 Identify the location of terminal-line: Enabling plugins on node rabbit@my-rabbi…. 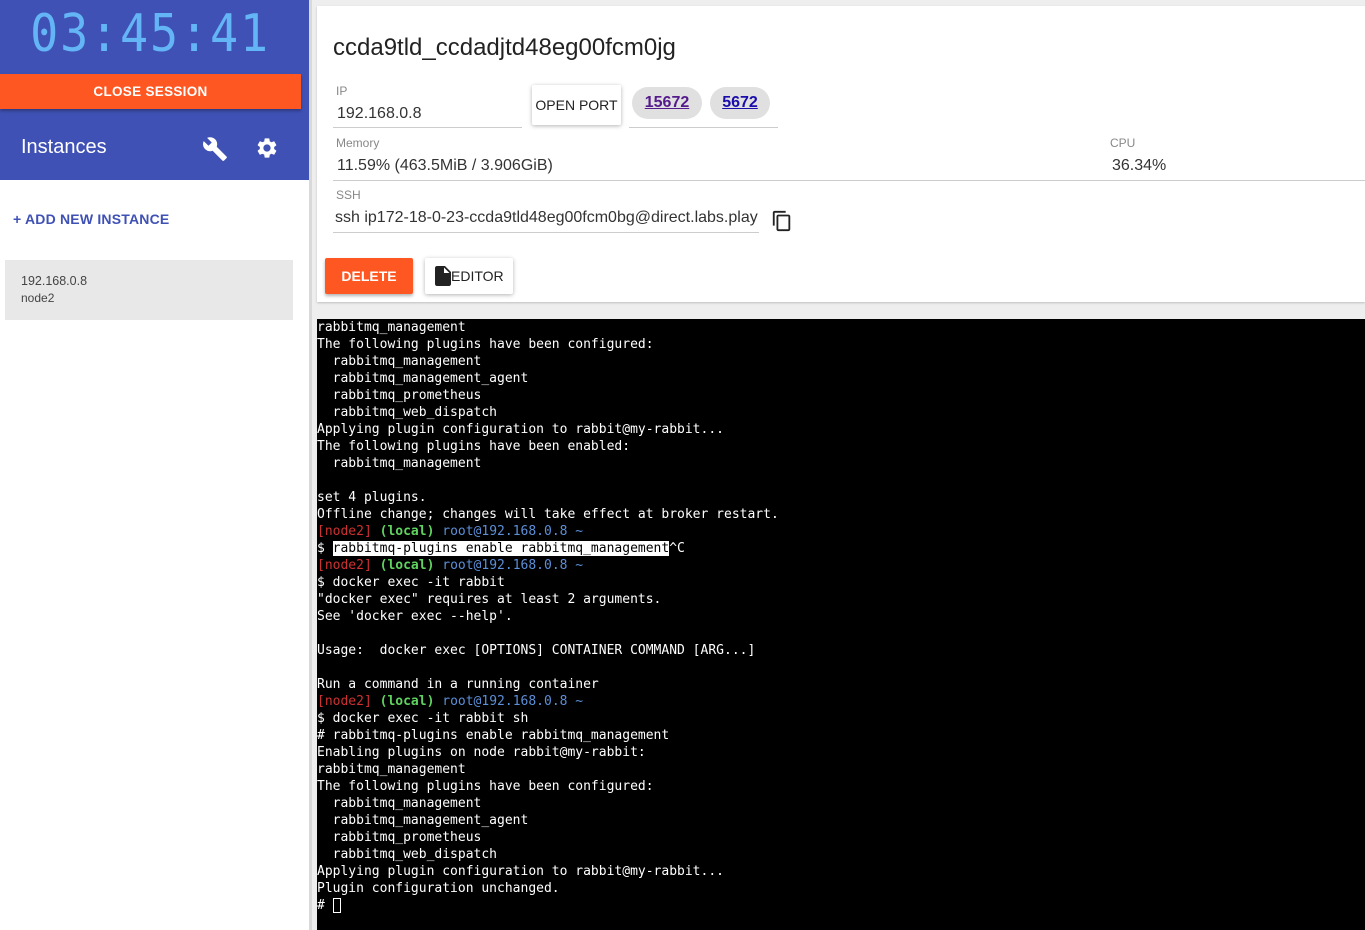
(481, 752).